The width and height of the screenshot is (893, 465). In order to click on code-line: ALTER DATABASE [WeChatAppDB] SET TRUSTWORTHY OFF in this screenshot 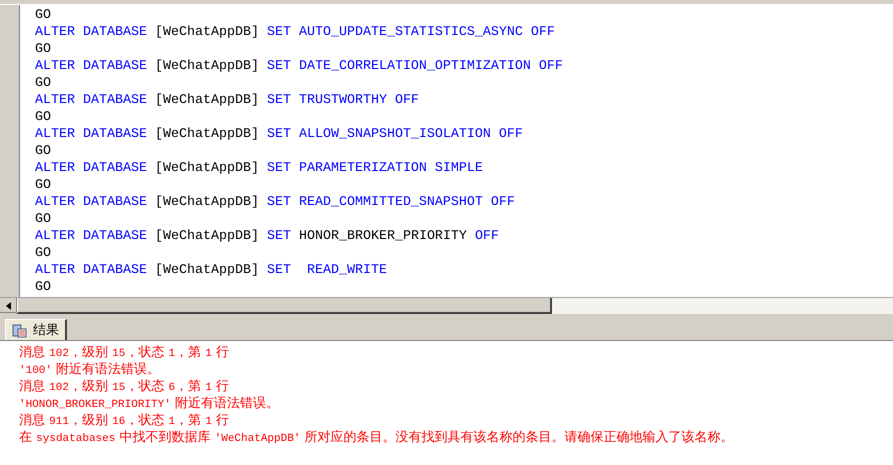, I will do `click(227, 100)`.